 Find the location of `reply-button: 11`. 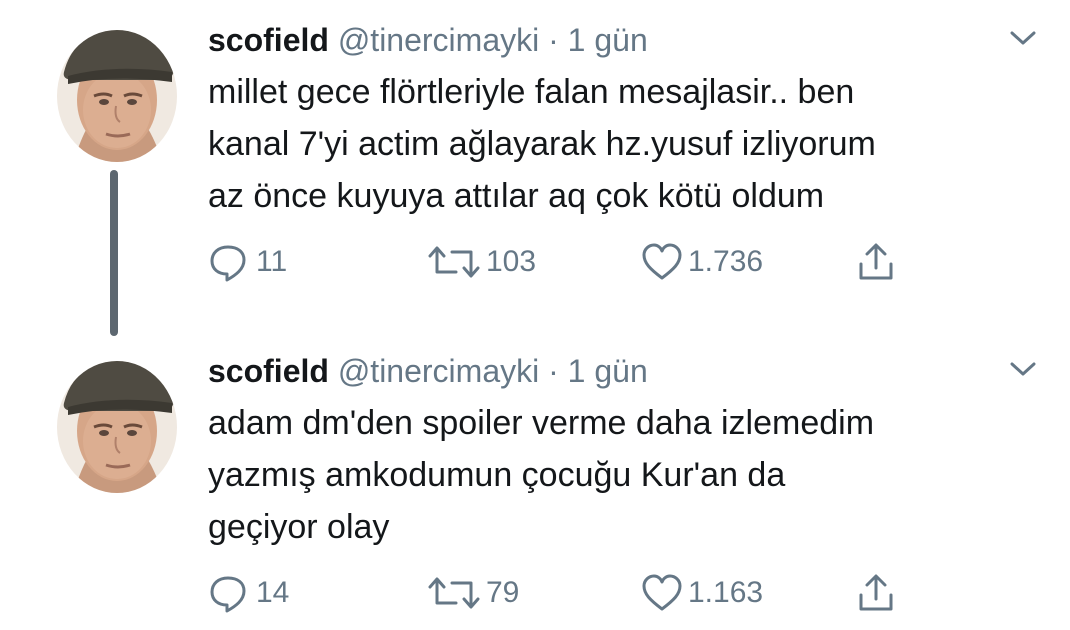

reply-button: 11 is located at coordinates (247, 262).